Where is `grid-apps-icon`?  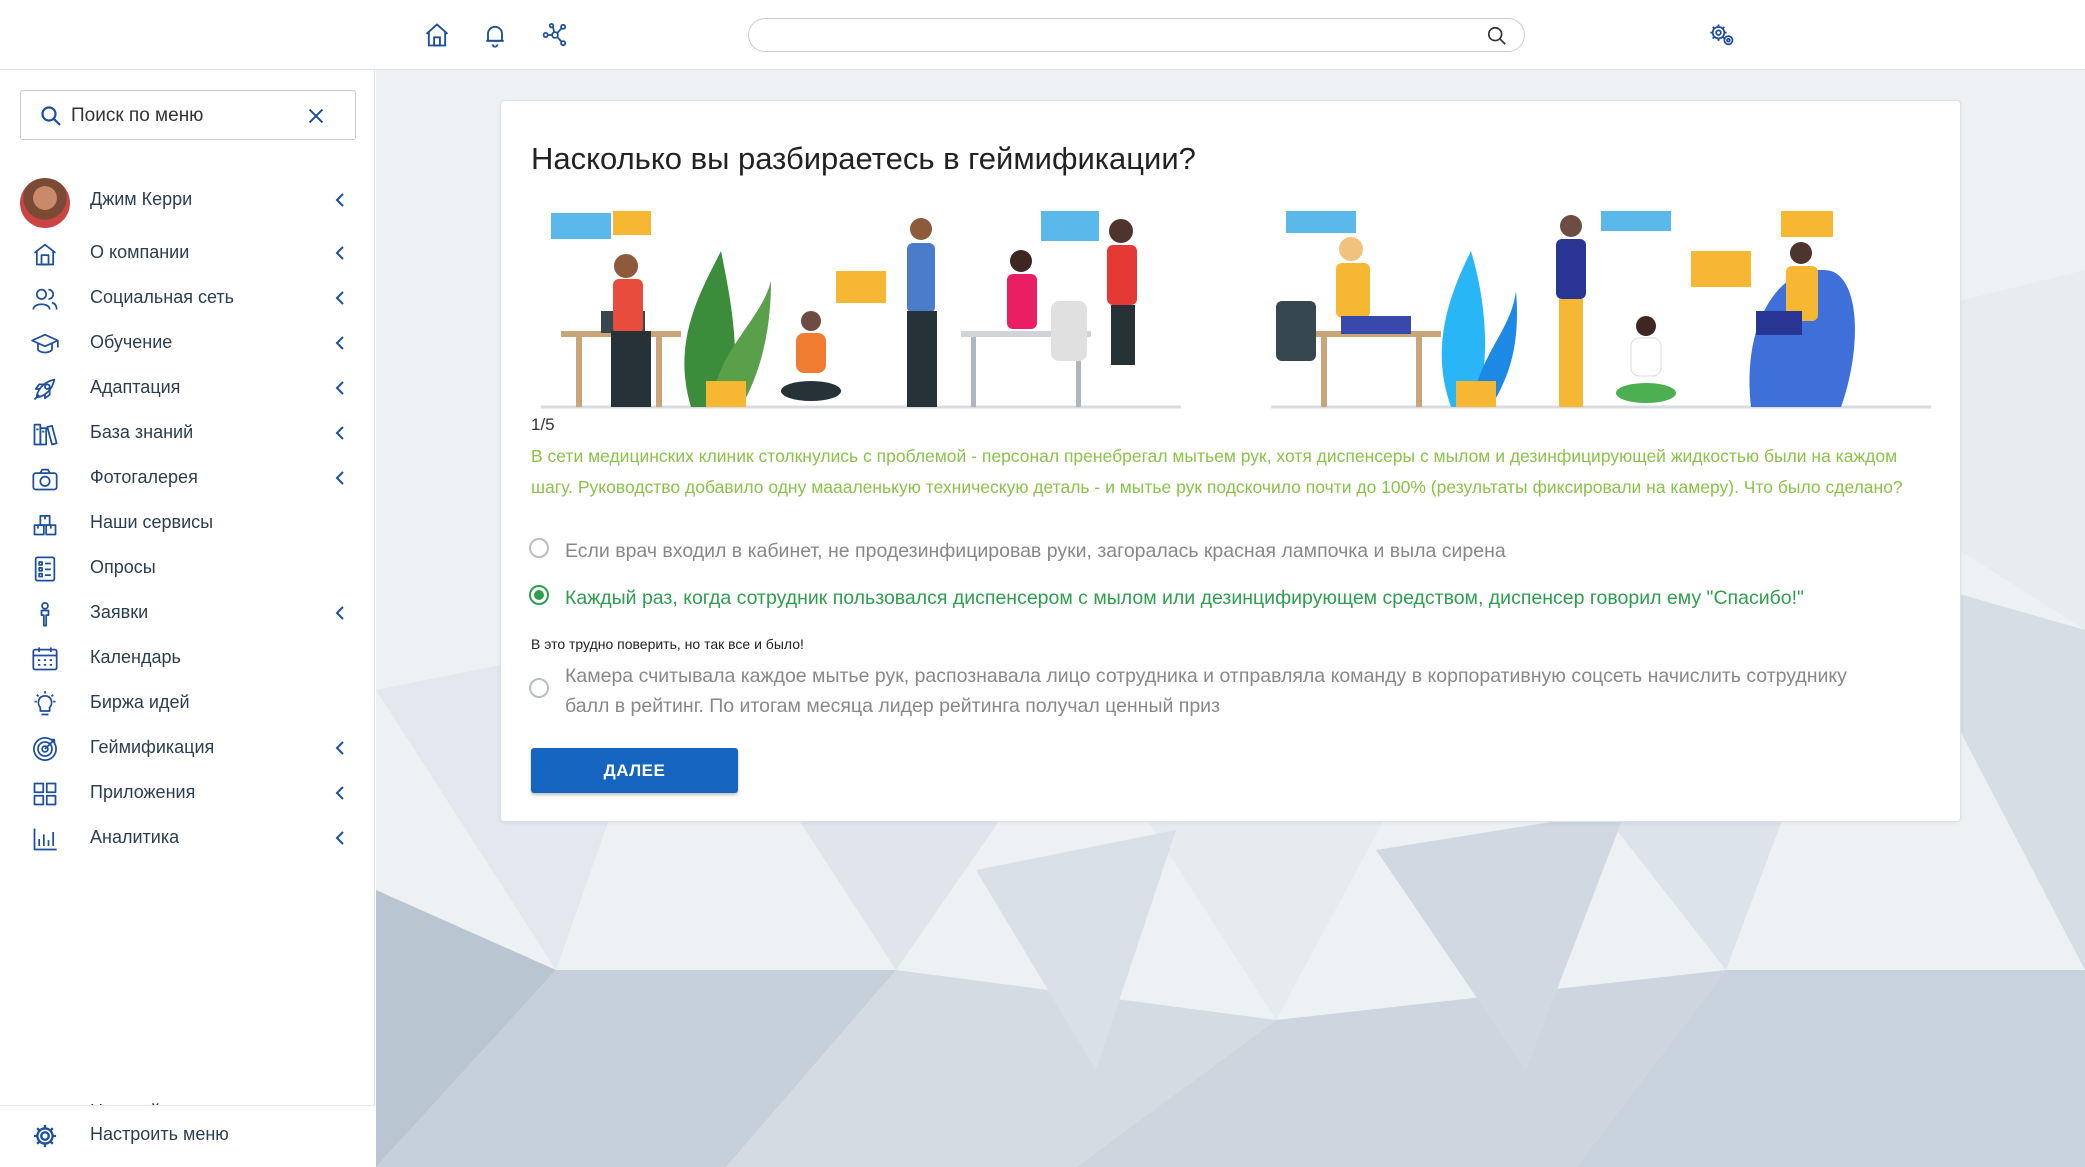
grid-apps-icon is located at coordinates (45, 794).